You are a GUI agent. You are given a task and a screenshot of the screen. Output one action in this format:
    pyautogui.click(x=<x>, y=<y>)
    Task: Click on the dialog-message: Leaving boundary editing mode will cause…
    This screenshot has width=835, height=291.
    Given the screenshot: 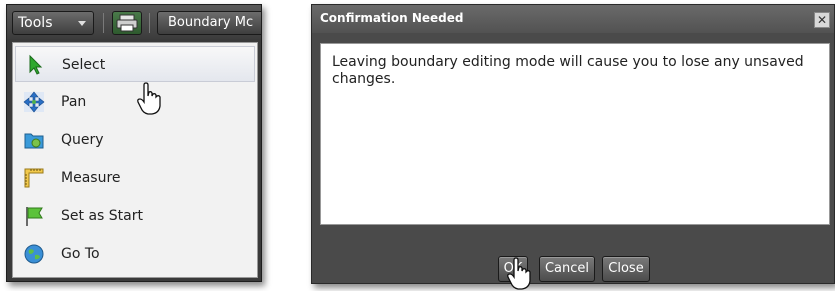 What is the action you would take?
    pyautogui.click(x=568, y=70)
    